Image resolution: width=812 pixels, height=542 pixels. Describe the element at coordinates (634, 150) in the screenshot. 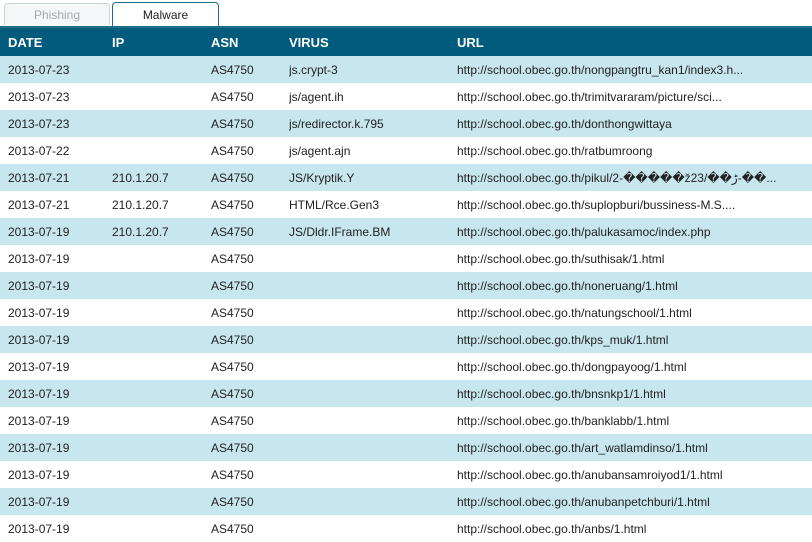

I see `cell-url: http://school.obec.go.th/ratbumroong` at that location.